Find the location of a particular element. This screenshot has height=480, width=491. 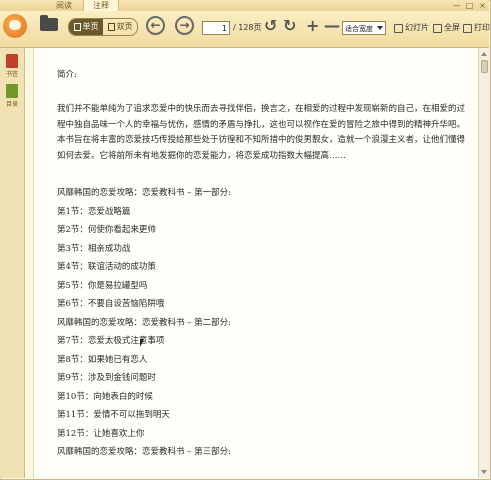

list-item: 第4节：联谊活动的成功策 is located at coordinates (106, 267).